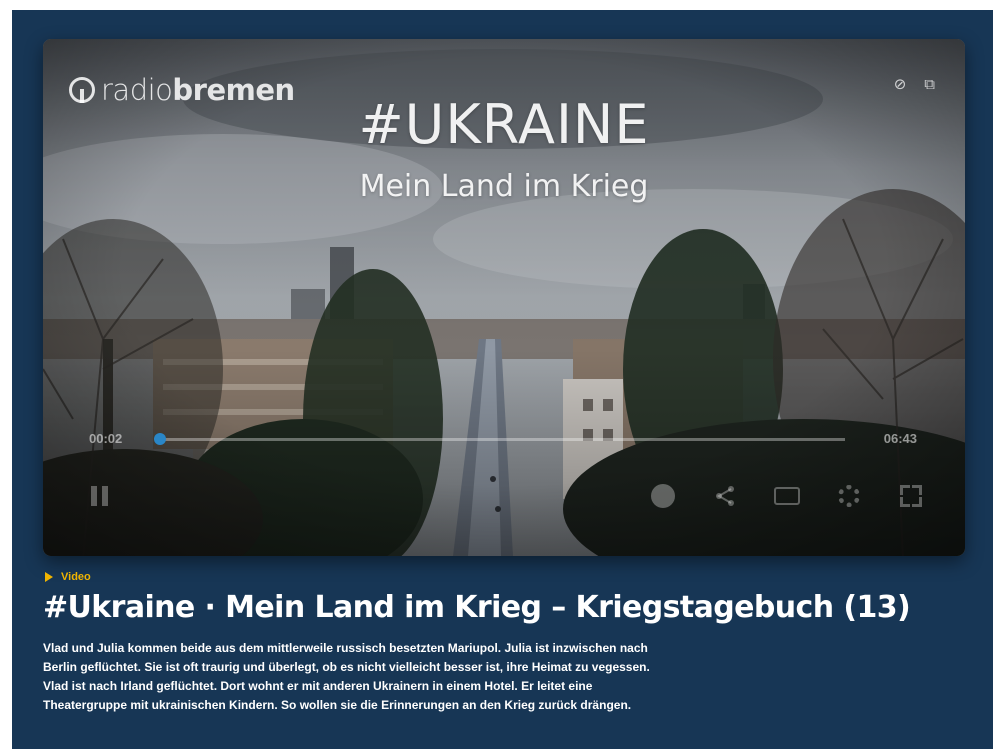 The image size is (993, 749). What do you see at coordinates (911, 496) in the screenshot?
I see `fullscreen-icon` at bounding box center [911, 496].